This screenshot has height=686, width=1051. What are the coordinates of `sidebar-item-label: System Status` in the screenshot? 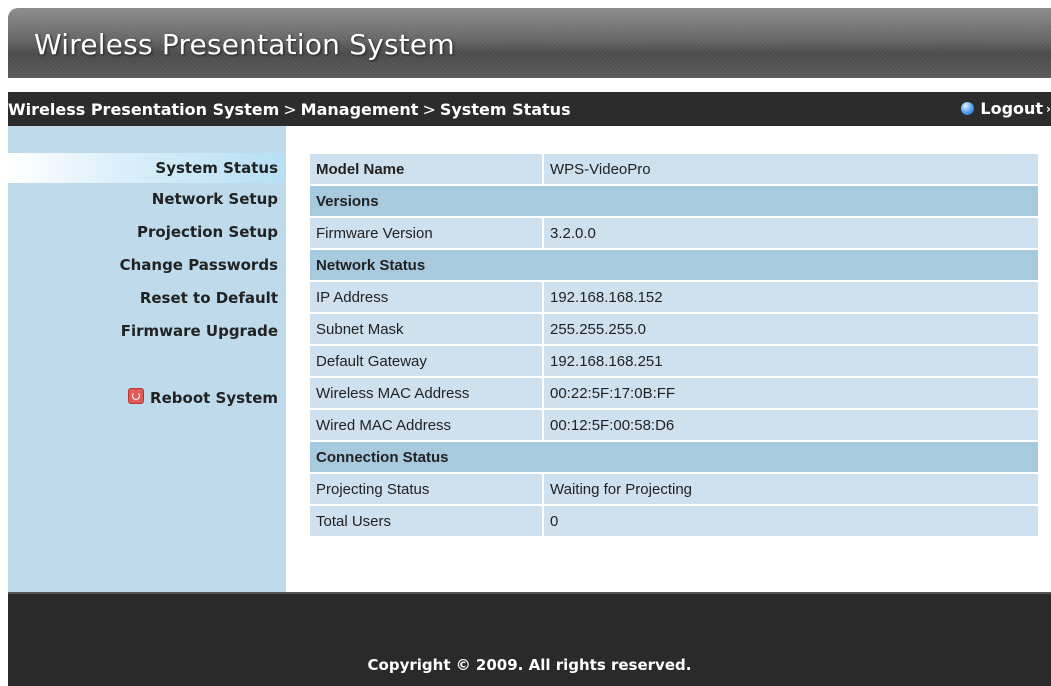 It's located at (216, 168).